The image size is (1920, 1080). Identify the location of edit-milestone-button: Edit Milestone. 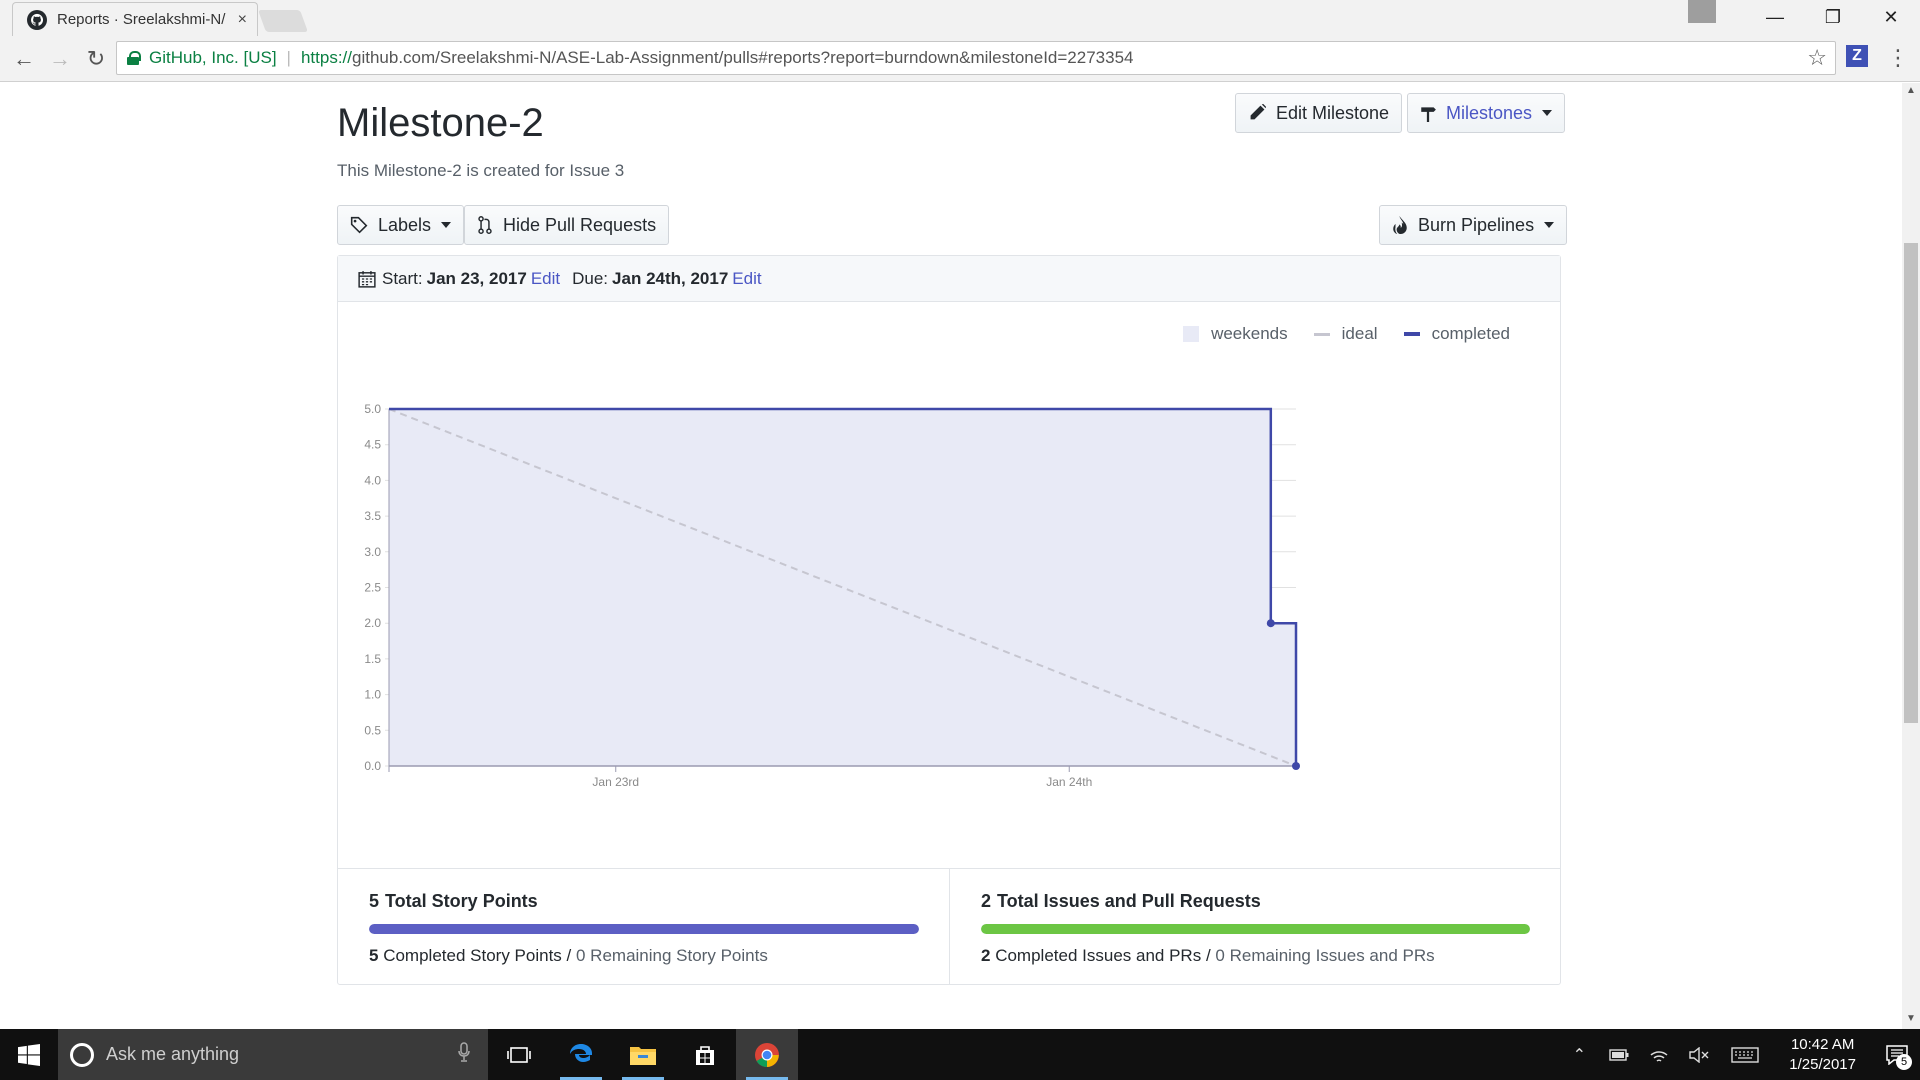
(1319, 113).